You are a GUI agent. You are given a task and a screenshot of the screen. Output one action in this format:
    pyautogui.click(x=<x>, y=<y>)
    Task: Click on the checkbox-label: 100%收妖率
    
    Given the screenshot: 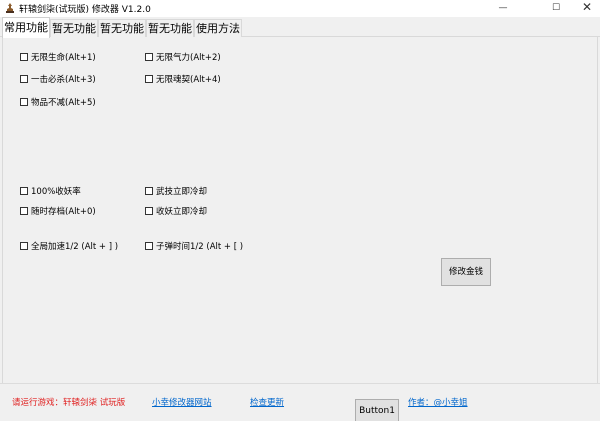 What is the action you would take?
    pyautogui.click(x=56, y=192)
    